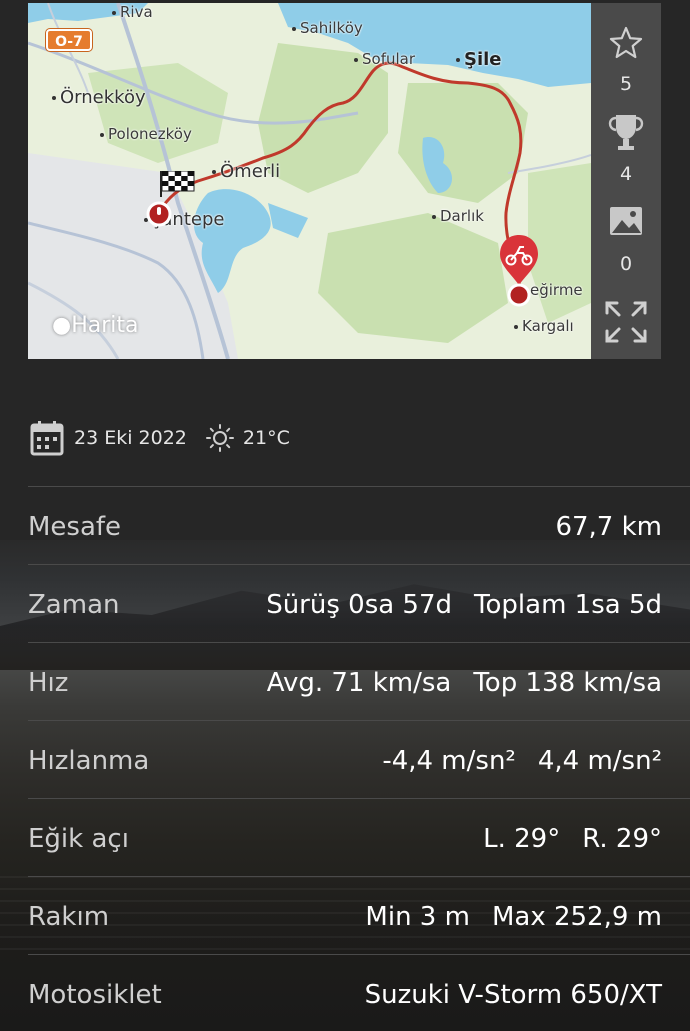  Describe the element at coordinates (626, 132) in the screenshot. I see `trophy-icon` at that location.